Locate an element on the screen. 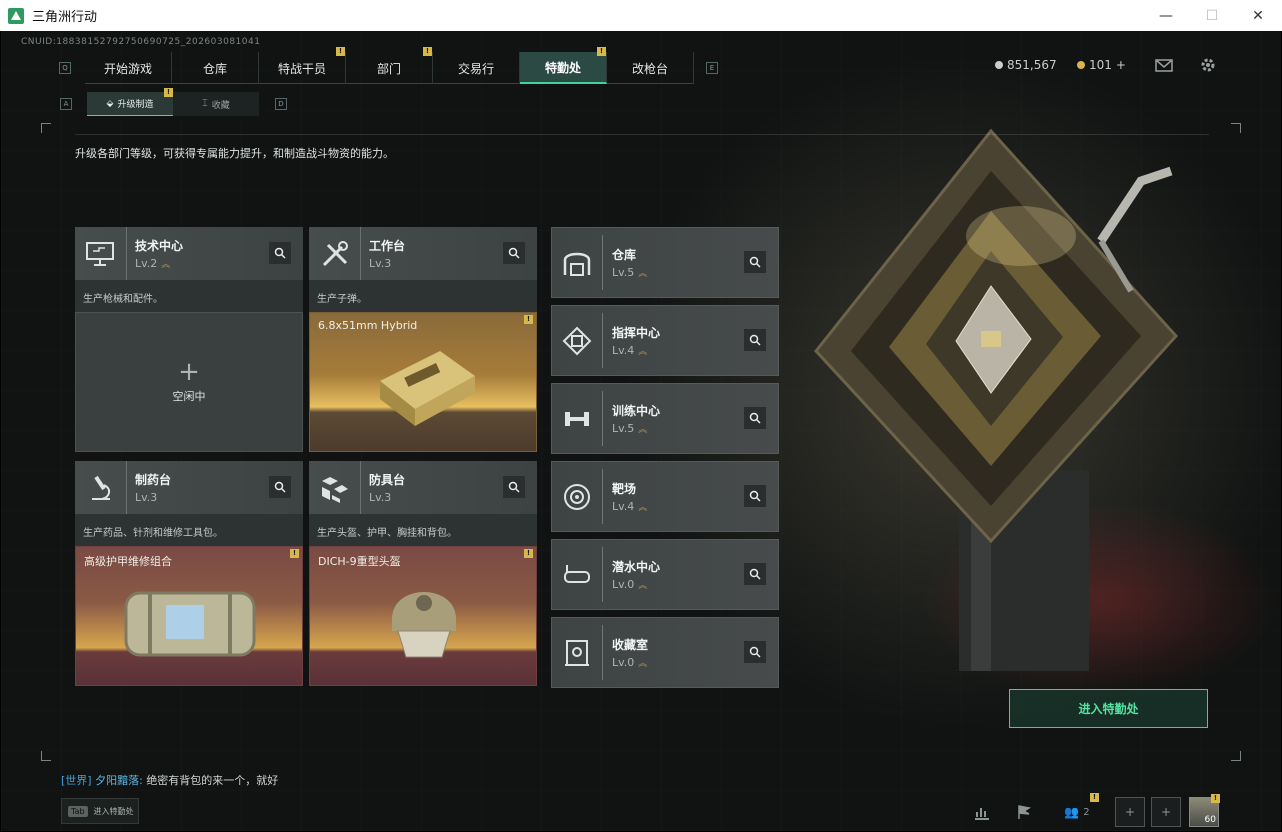 This screenshot has width=1282, height=832. maximize-button: ☐ is located at coordinates (1212, 15).